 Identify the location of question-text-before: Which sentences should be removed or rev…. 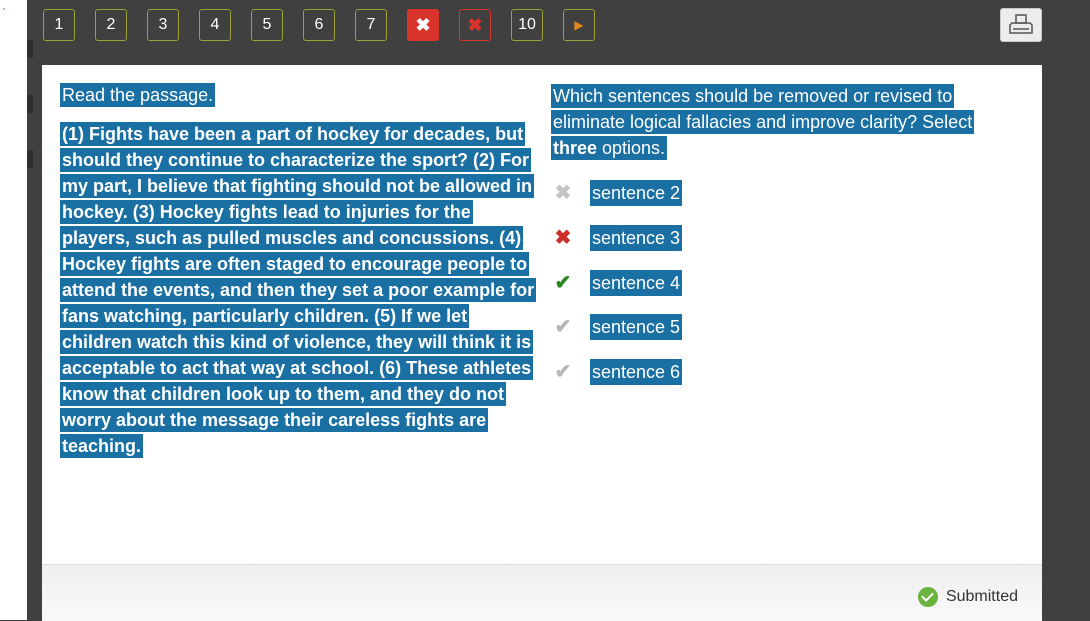
(763, 109).